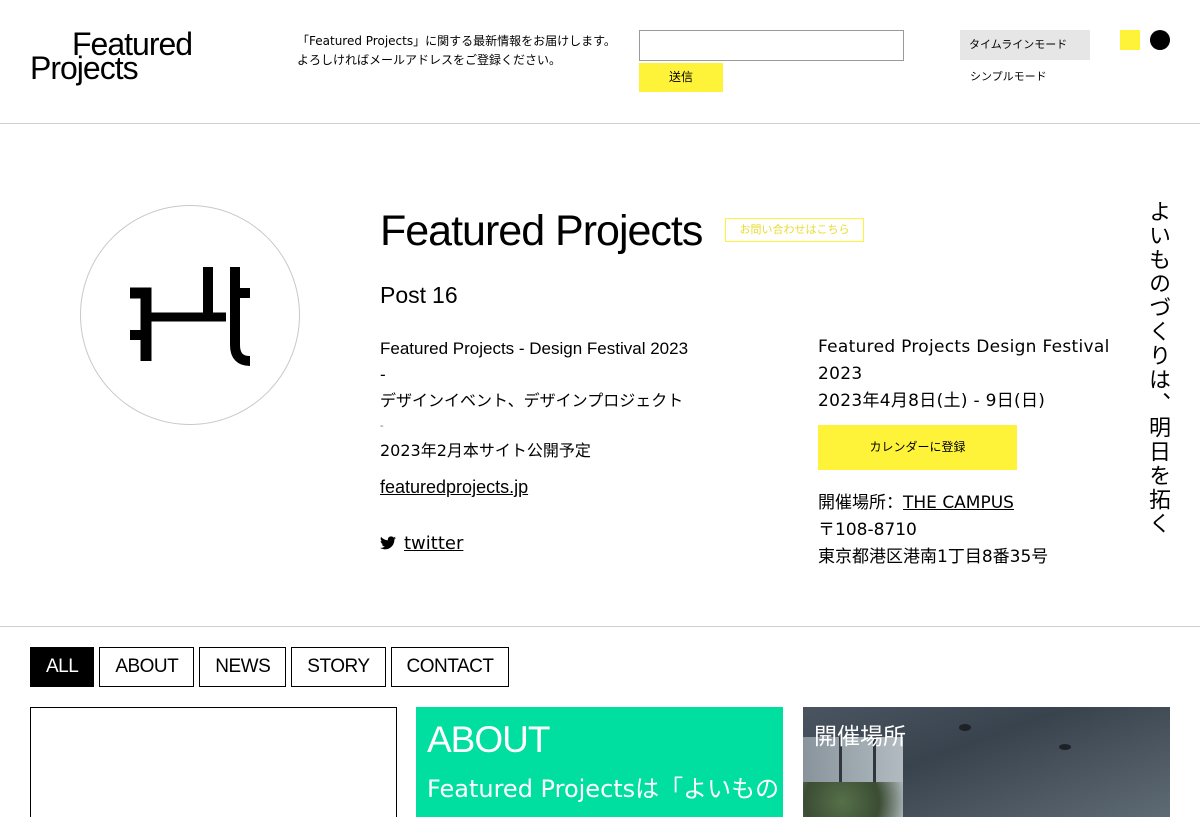 This screenshot has height=817, width=1200. What do you see at coordinates (338, 667) in the screenshot?
I see `filter-story: STORY` at bounding box center [338, 667].